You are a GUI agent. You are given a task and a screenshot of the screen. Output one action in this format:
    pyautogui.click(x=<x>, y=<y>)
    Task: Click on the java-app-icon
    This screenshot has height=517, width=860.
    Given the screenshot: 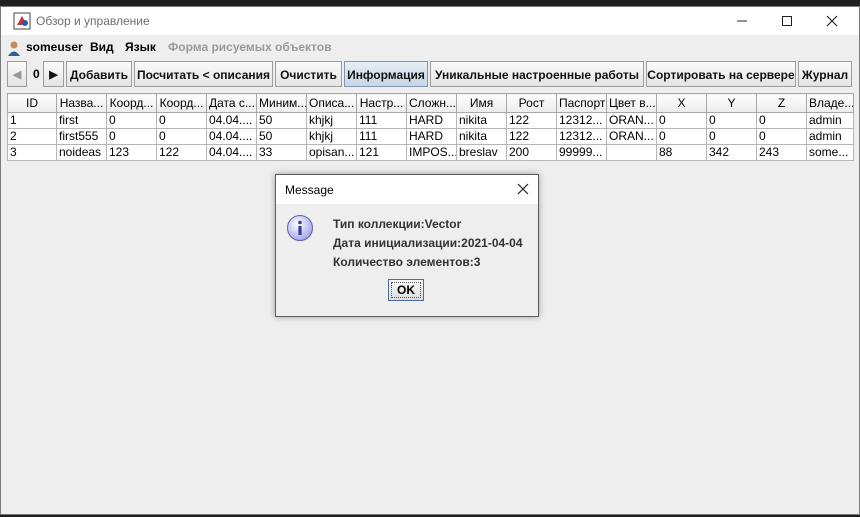 What is the action you would take?
    pyautogui.click(x=22, y=21)
    